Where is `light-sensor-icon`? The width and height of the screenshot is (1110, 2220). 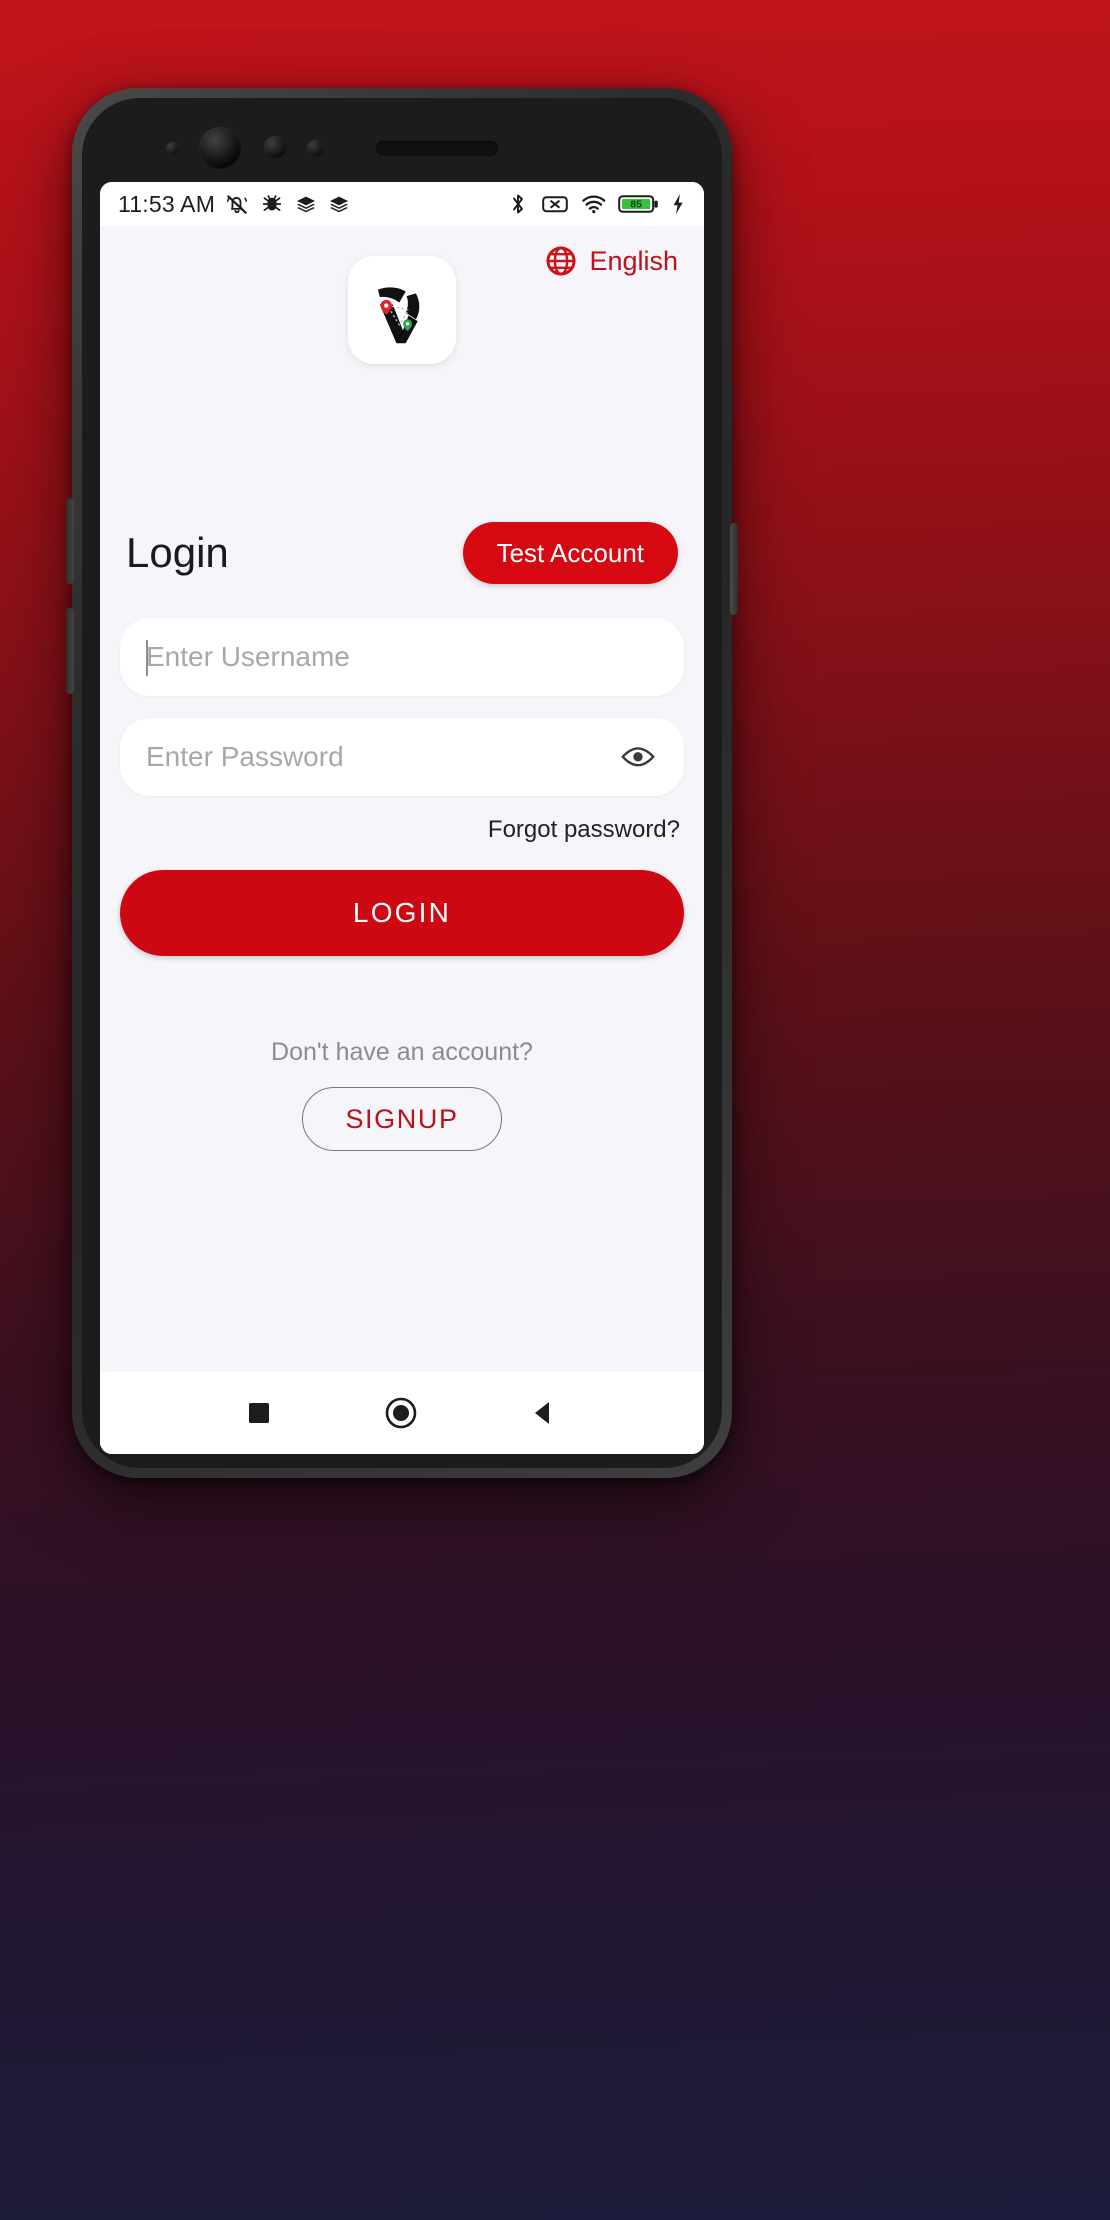
light-sensor-icon is located at coordinates (315, 148).